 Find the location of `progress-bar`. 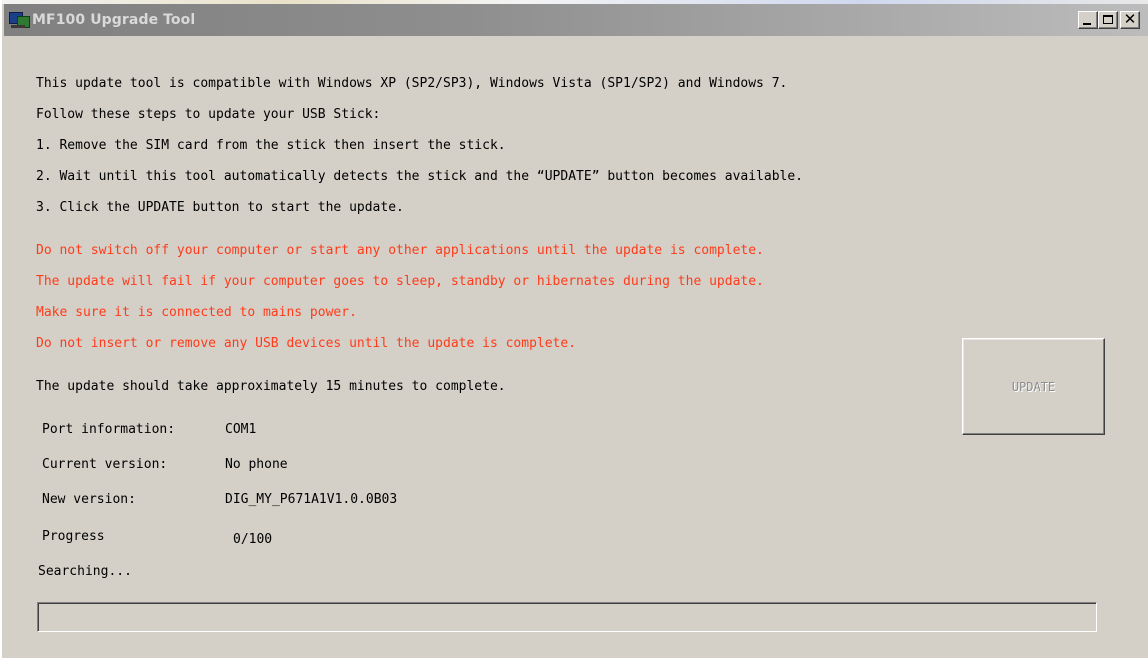

progress-bar is located at coordinates (567, 617).